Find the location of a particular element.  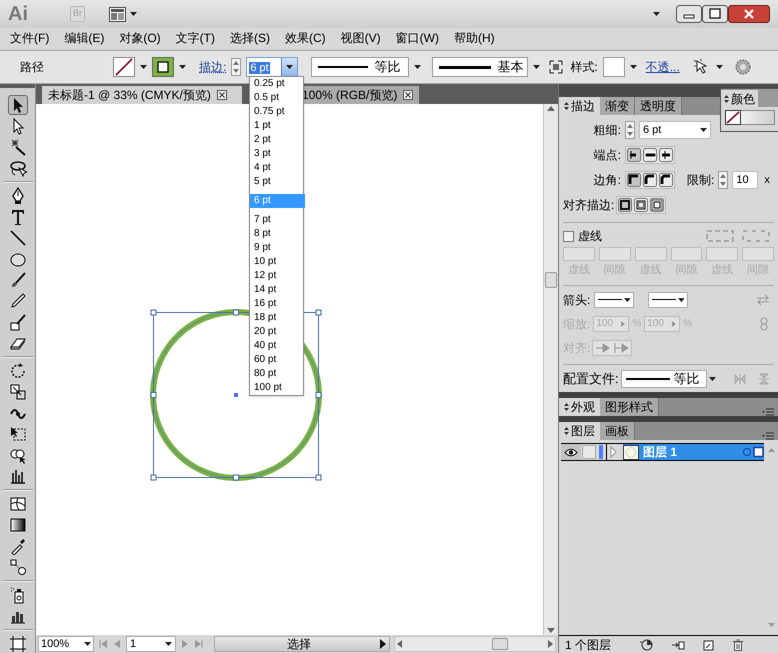

checkbox-label: 虚线 is located at coordinates (590, 236).